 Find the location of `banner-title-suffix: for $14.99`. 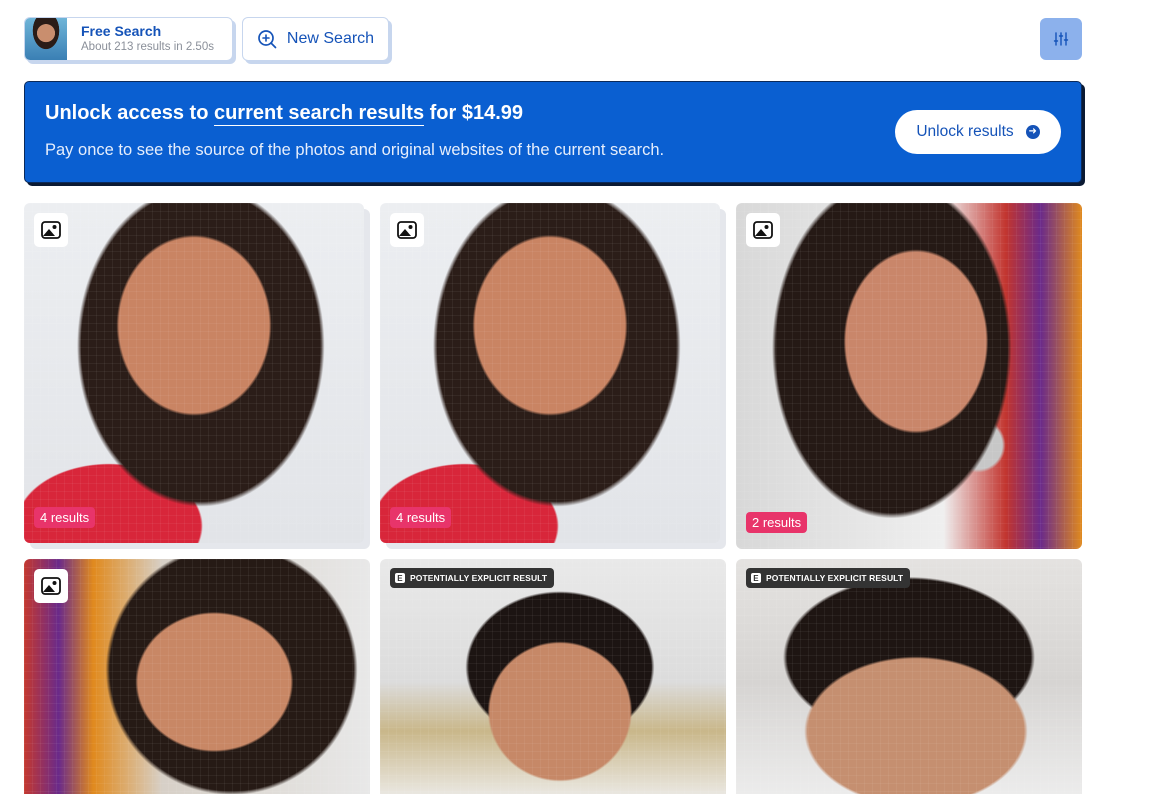

banner-title-suffix: for $14.99 is located at coordinates (474, 113).